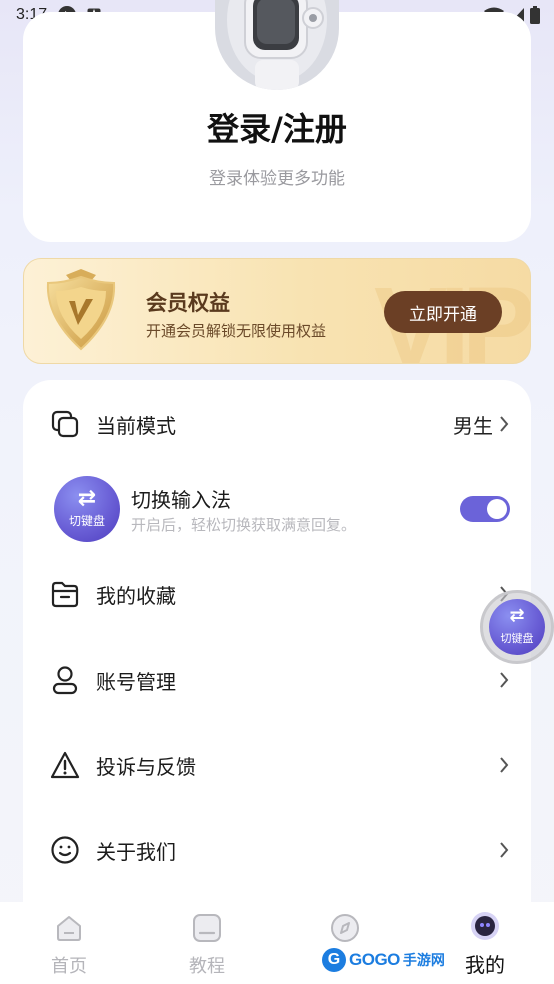  I want to click on floating-keyboard-text: 切键盘, so click(517, 638).